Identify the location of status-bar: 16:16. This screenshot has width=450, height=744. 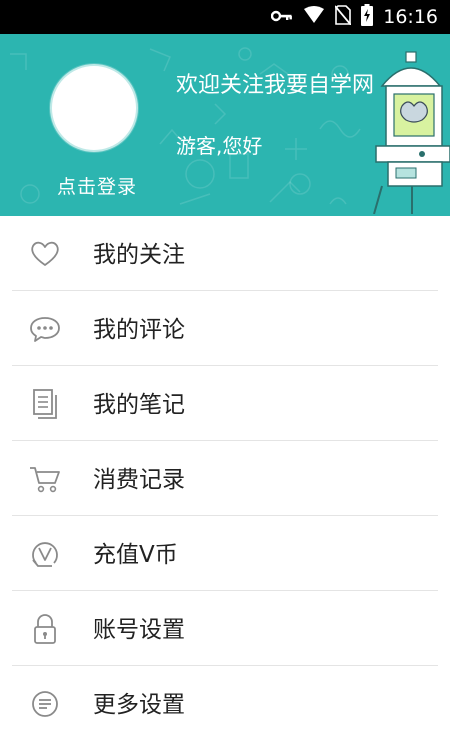
(225, 17).